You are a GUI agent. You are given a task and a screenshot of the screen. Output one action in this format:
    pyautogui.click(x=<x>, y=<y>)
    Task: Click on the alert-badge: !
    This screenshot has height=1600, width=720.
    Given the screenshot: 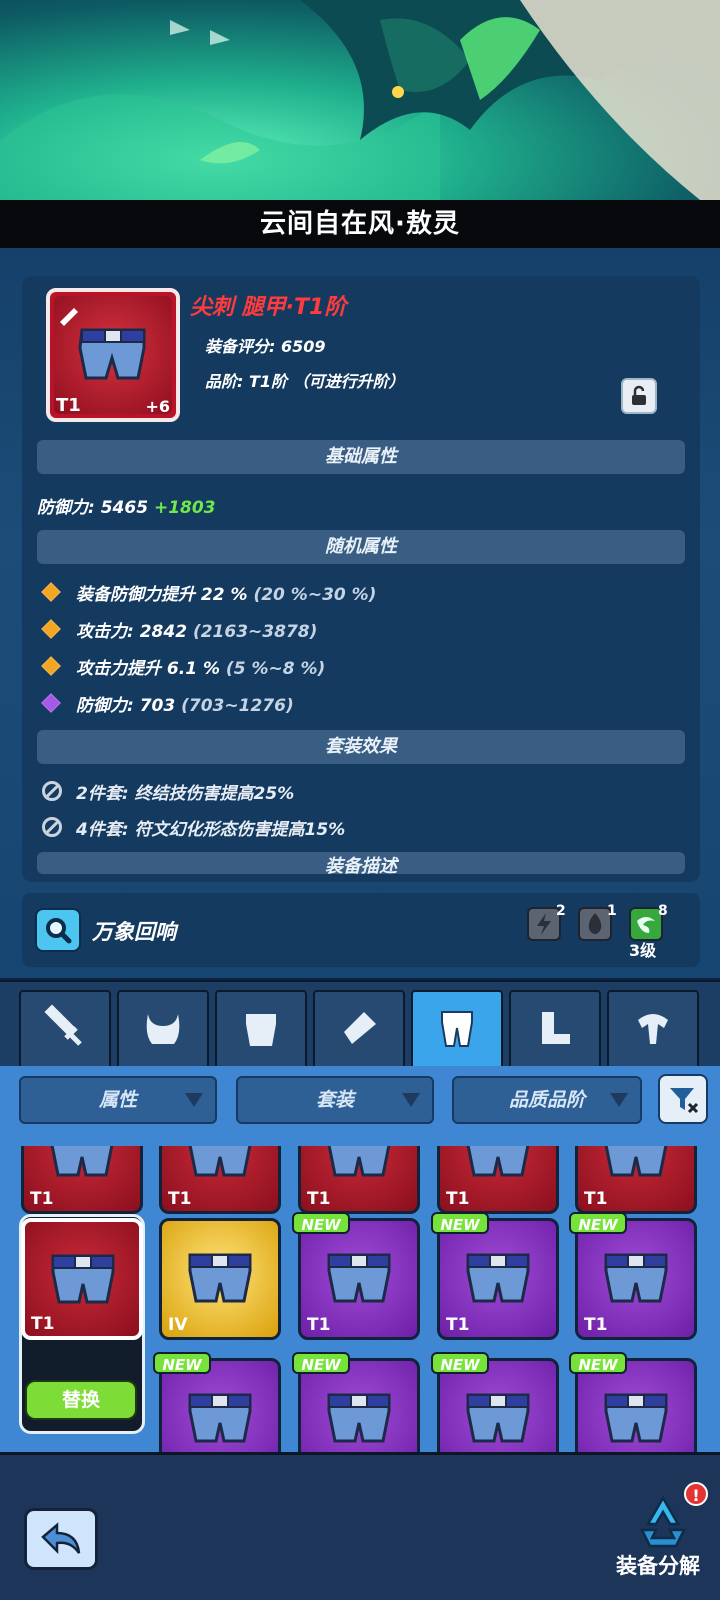 What is the action you would take?
    pyautogui.click(x=696, y=1494)
    